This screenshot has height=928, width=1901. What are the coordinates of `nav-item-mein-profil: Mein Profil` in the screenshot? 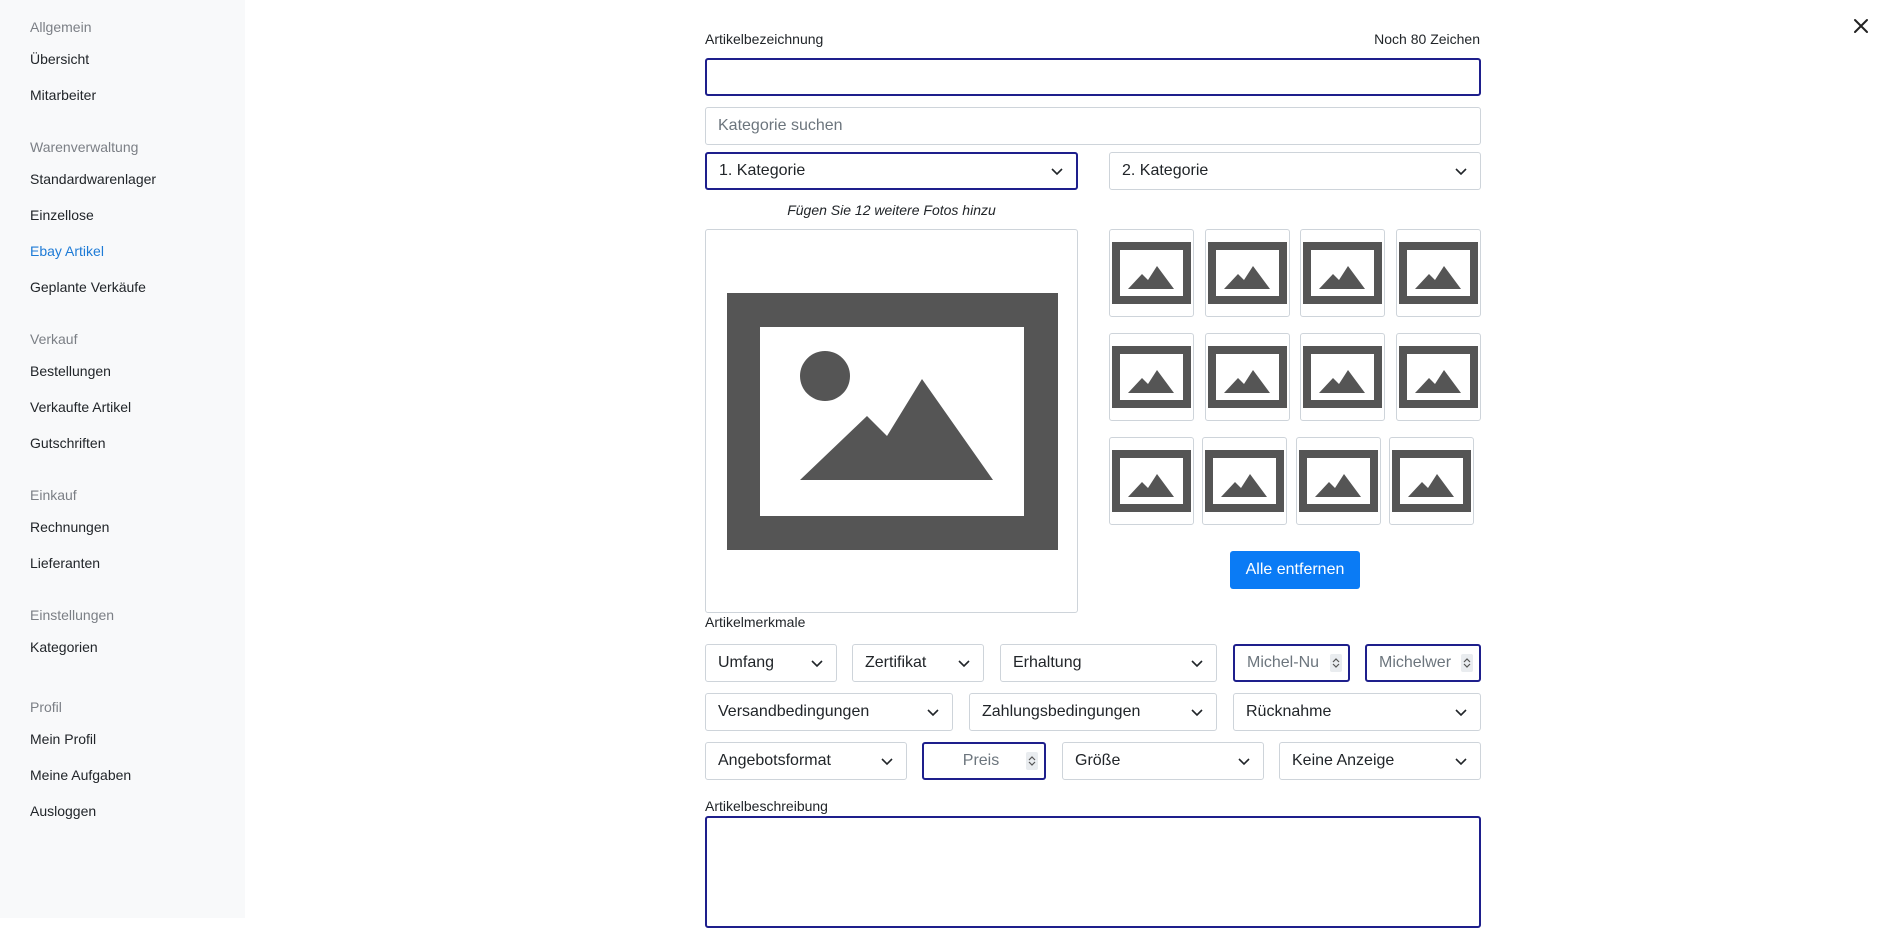 It's located at (63, 739).